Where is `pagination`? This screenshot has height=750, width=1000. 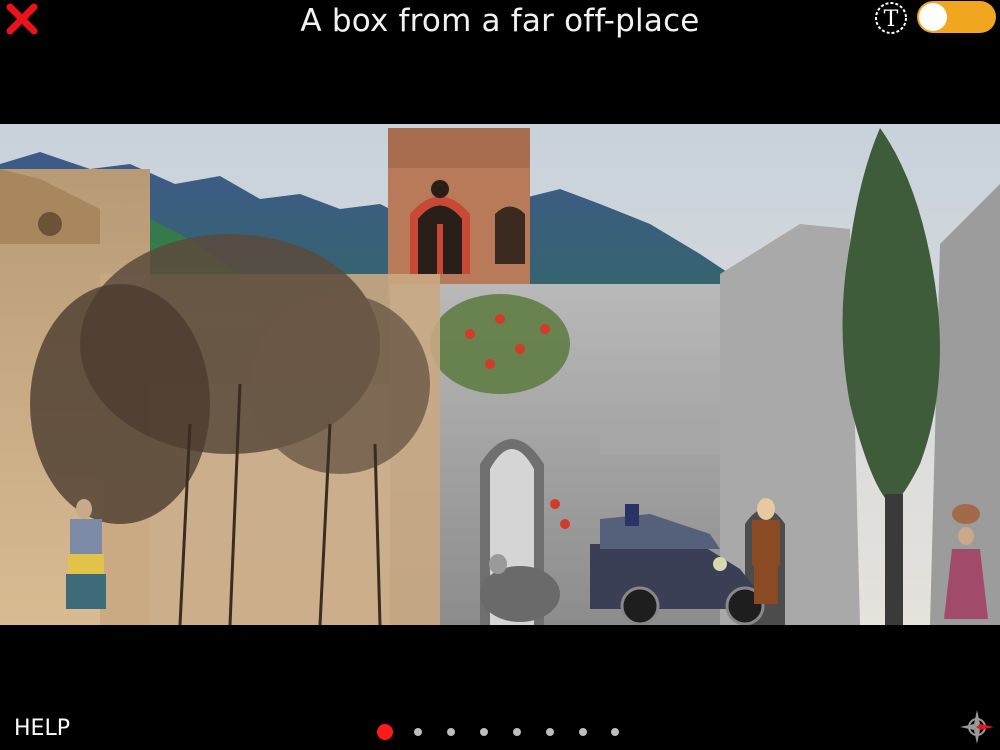 pagination is located at coordinates (500, 732).